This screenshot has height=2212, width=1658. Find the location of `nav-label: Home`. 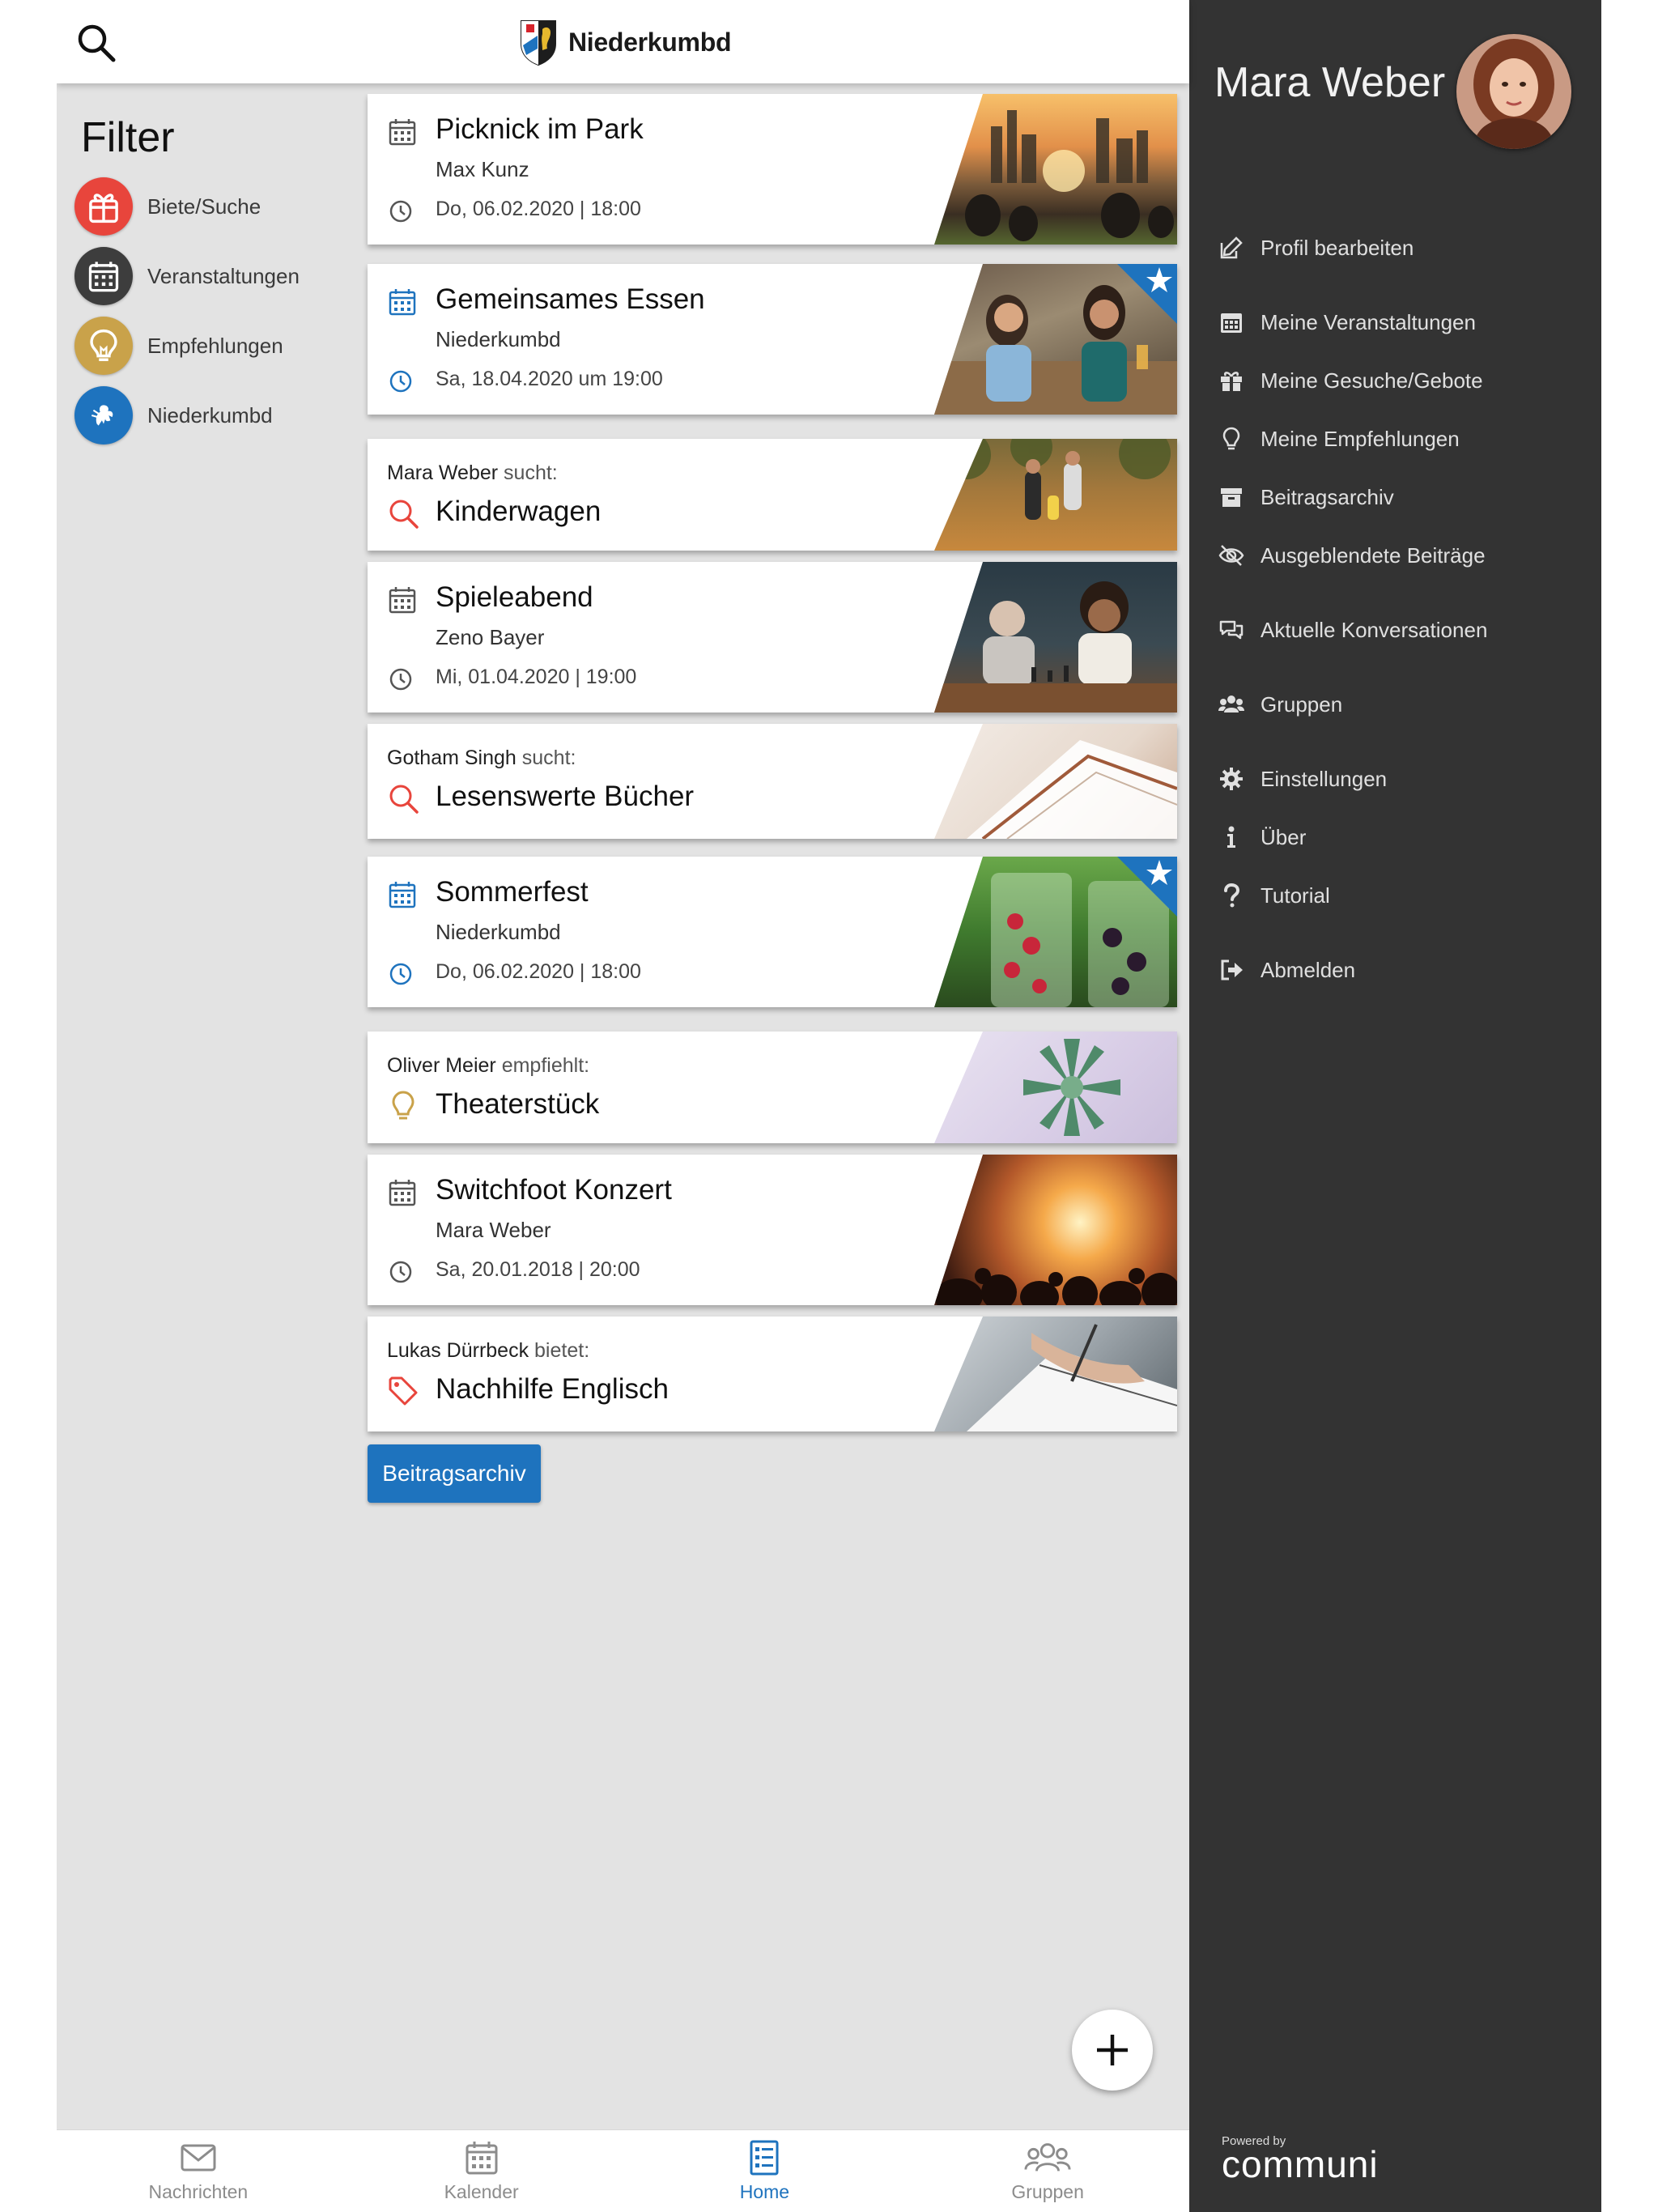

nav-label: Home is located at coordinates (764, 2192).